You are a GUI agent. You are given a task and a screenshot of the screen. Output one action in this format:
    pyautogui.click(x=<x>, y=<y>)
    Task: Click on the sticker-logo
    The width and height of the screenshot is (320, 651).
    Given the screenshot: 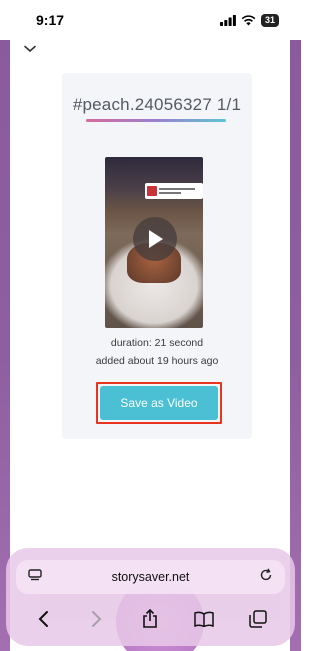 What is the action you would take?
    pyautogui.click(x=152, y=191)
    